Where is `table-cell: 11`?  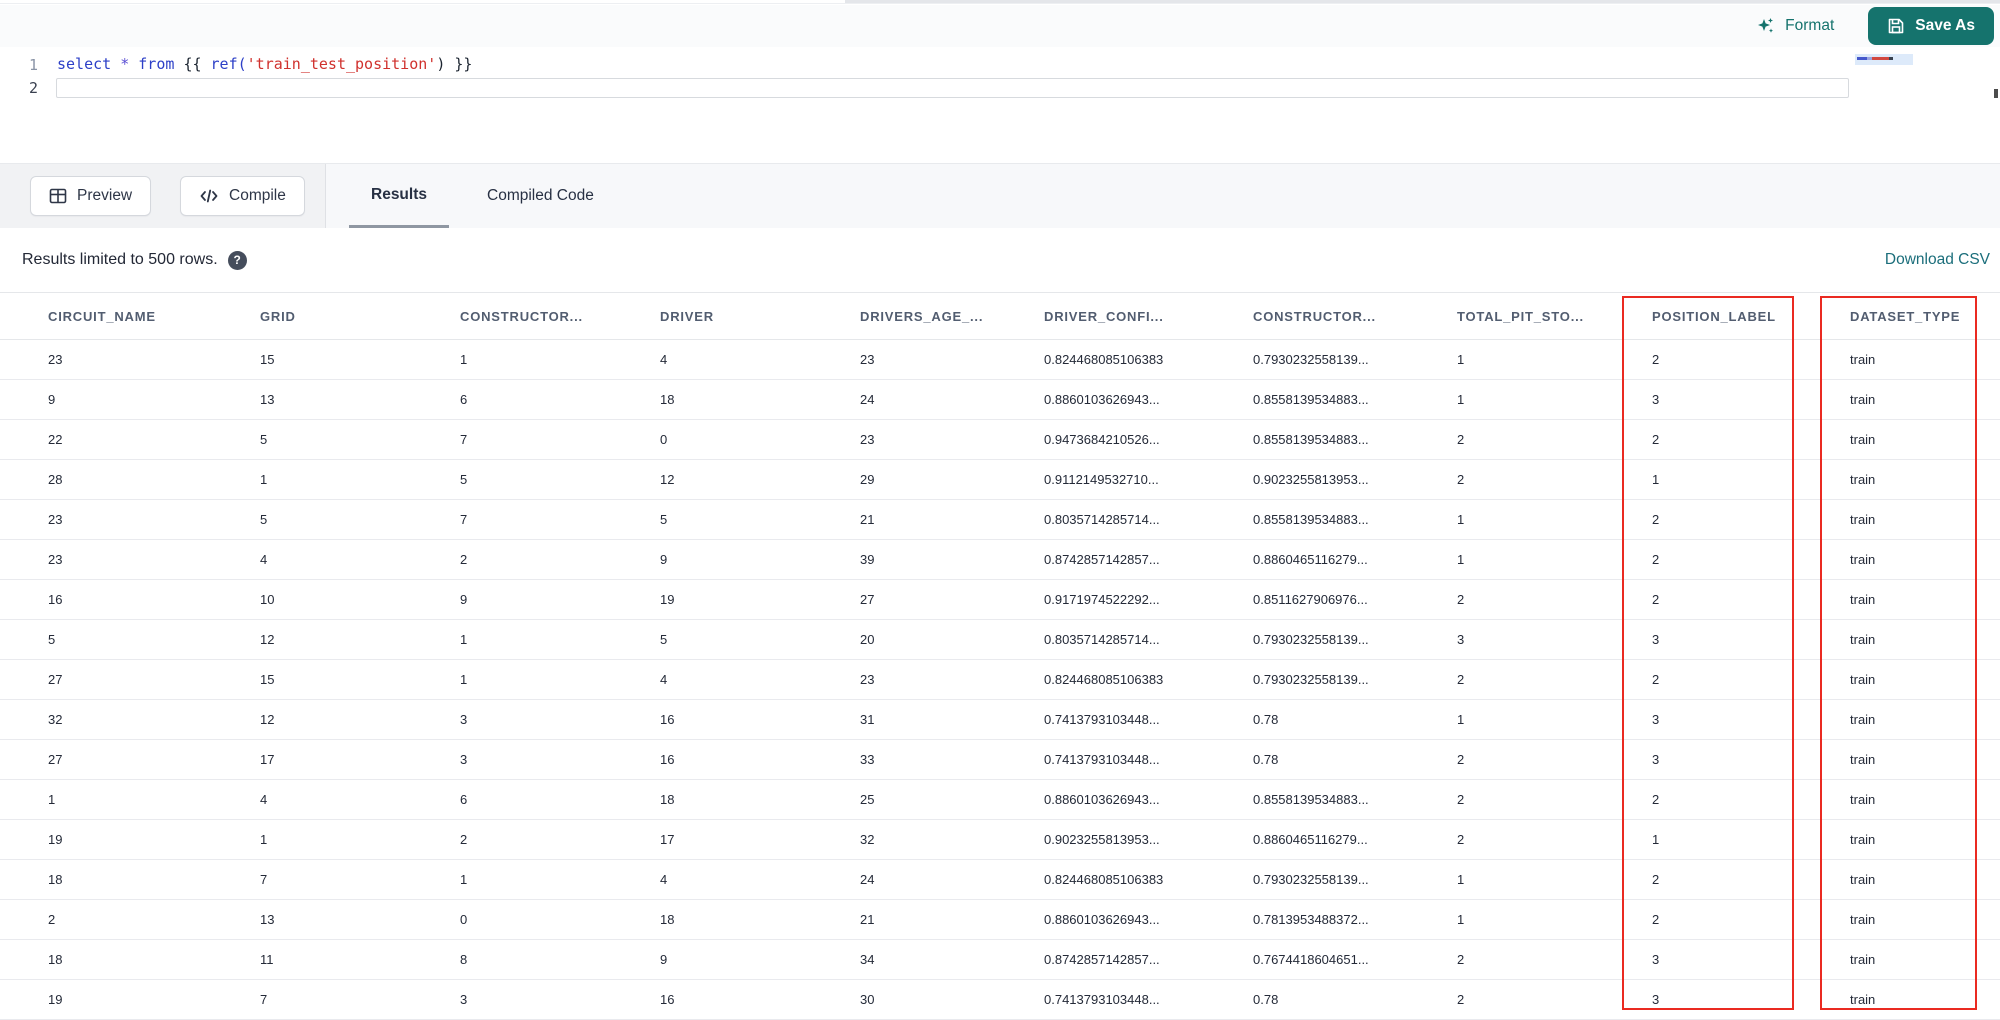
table-cell: 11 is located at coordinates (342, 959).